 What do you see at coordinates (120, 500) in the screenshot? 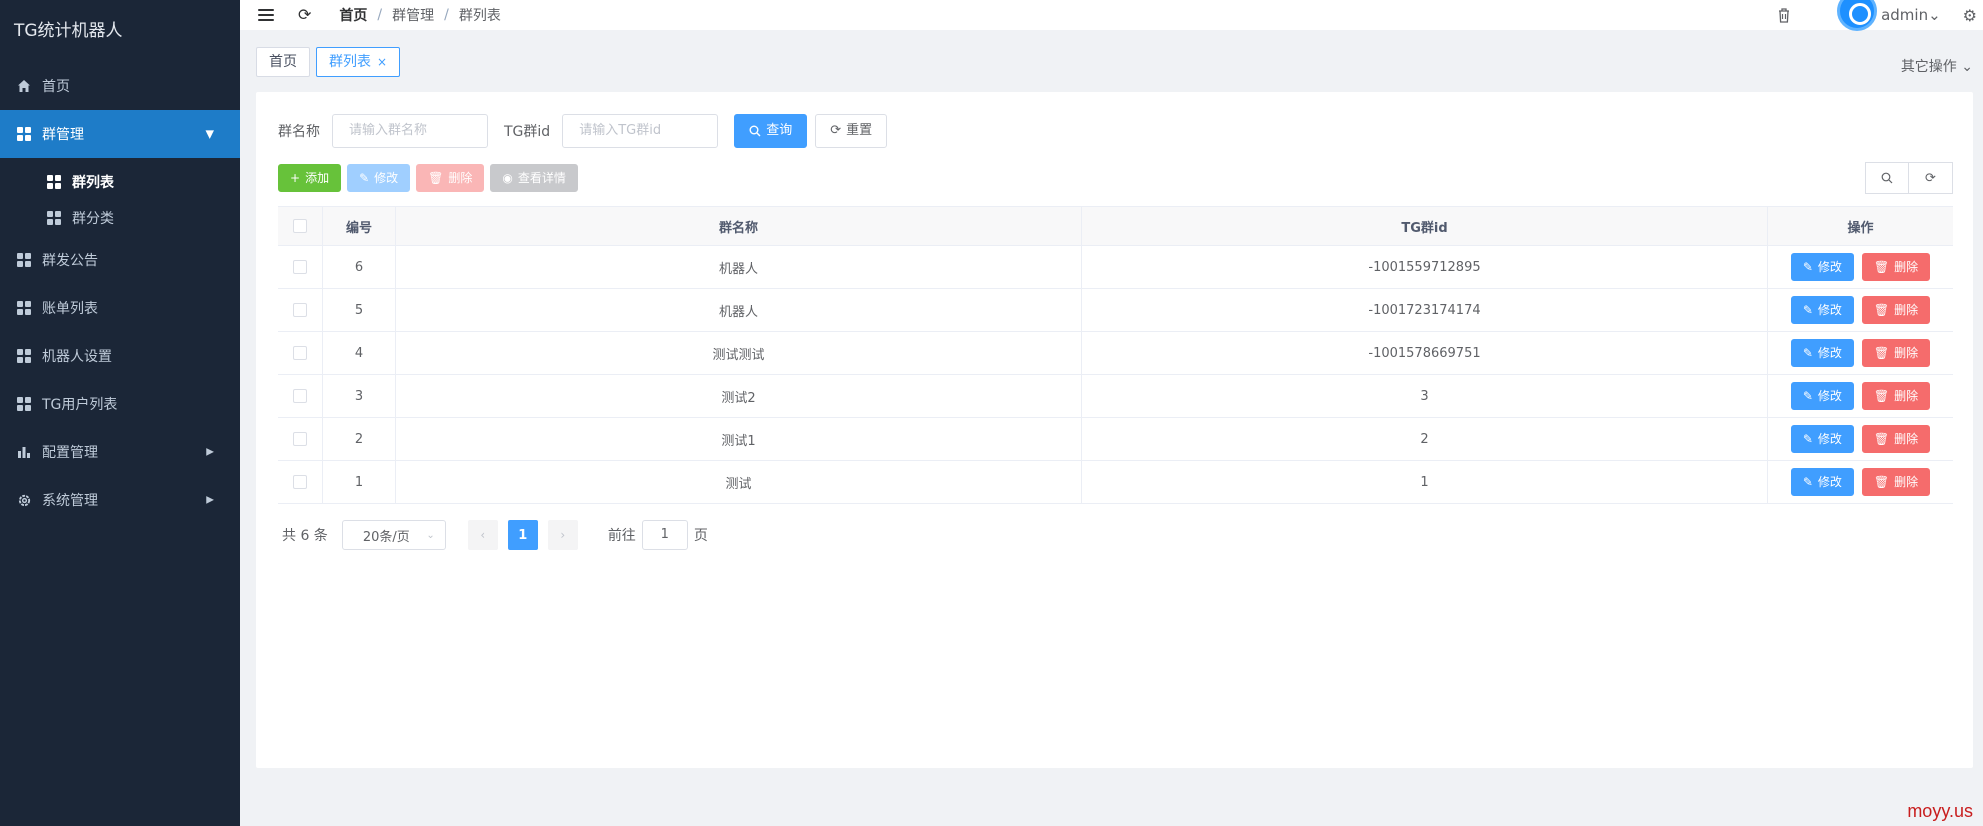
I see `sidebar-item-system: 系统管理 ▶` at bounding box center [120, 500].